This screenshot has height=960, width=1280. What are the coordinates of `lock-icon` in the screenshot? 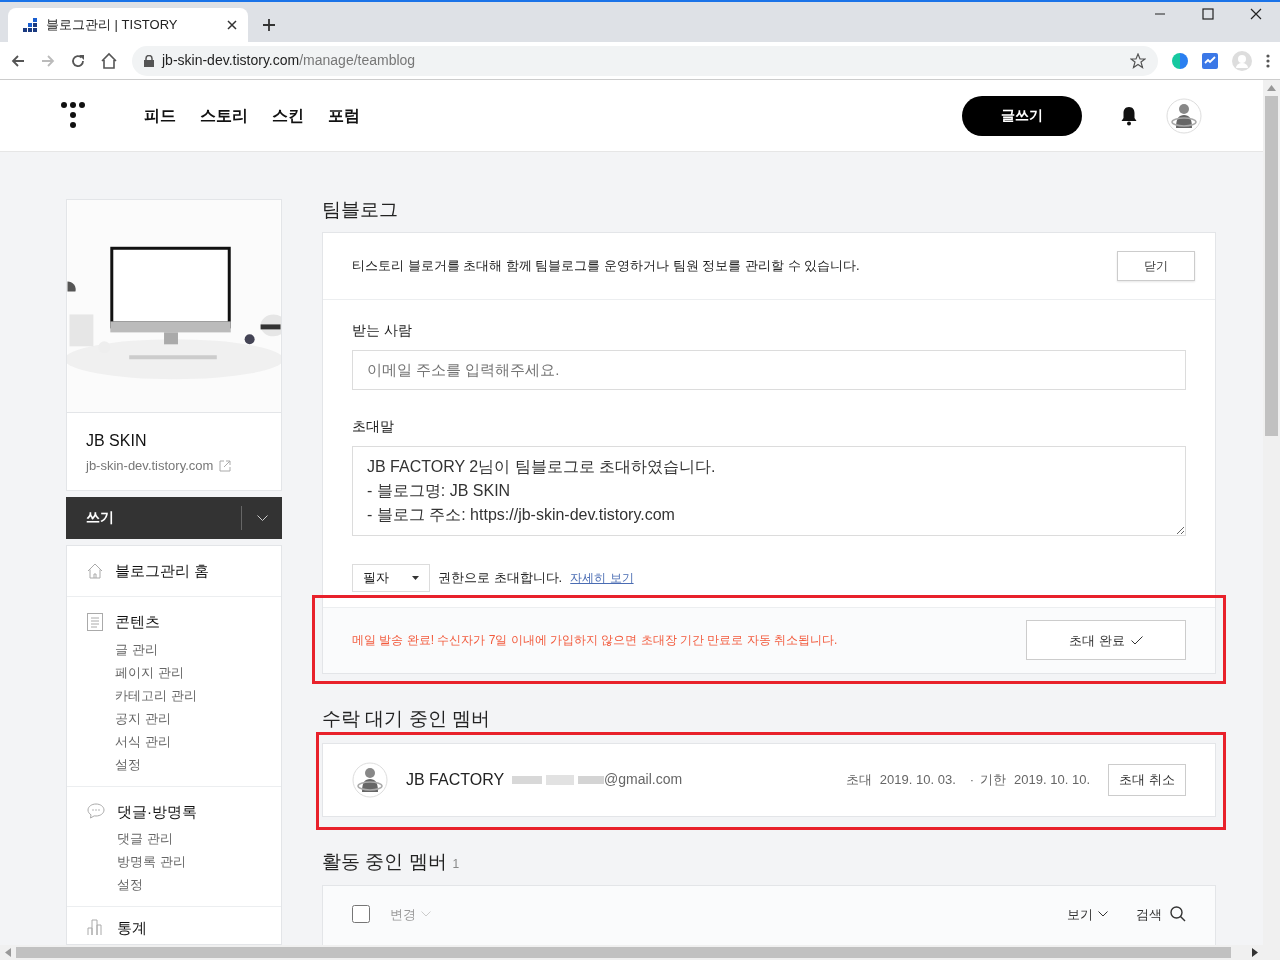 It's located at (149, 60).